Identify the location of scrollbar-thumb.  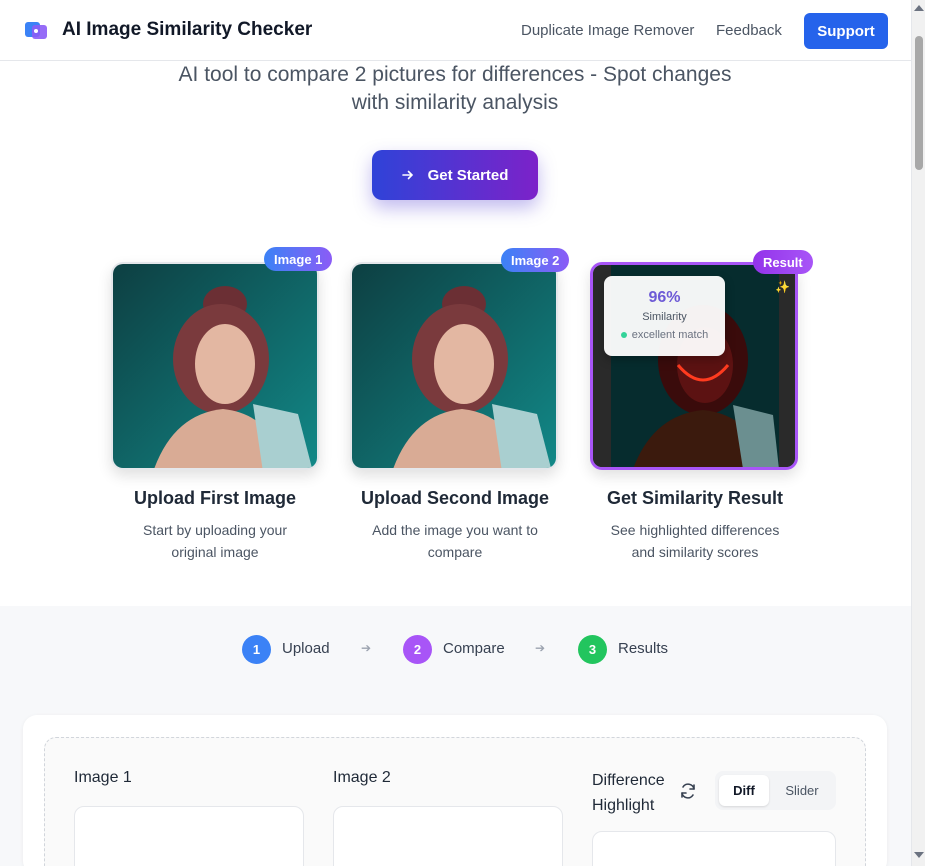
(919, 103).